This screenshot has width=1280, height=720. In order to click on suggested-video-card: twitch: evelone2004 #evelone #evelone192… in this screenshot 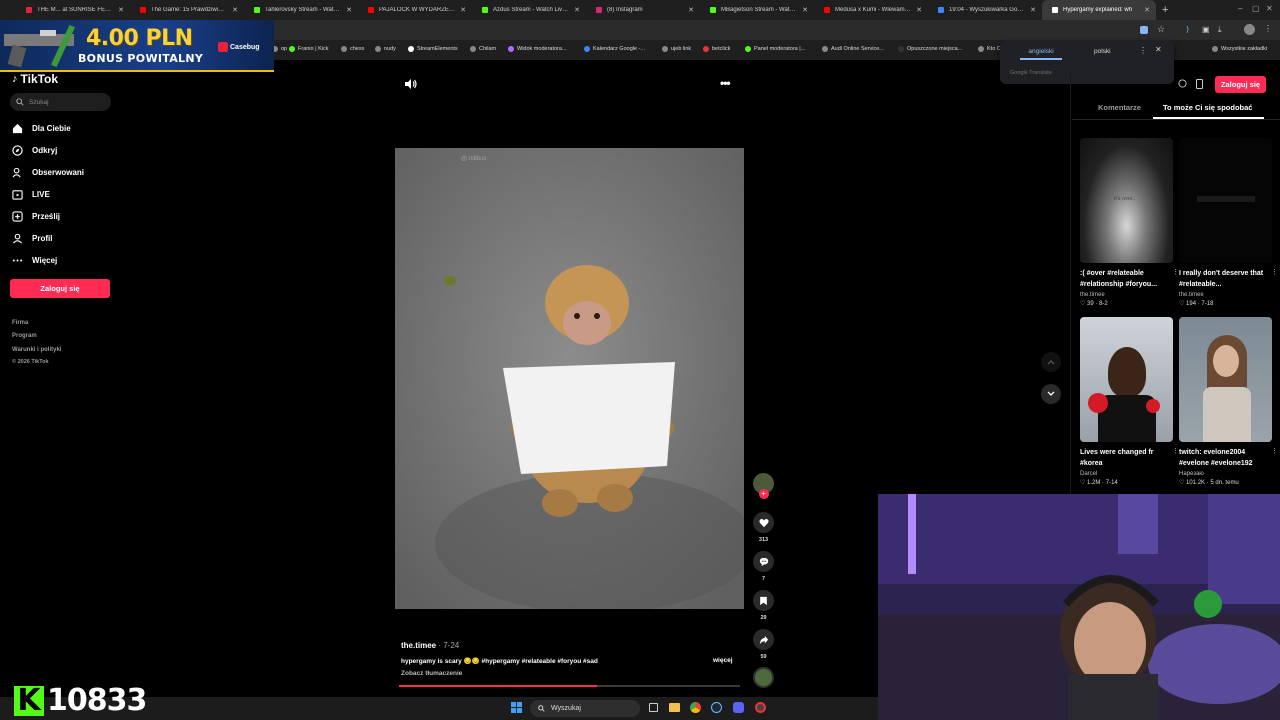, I will do `click(1228, 401)`.